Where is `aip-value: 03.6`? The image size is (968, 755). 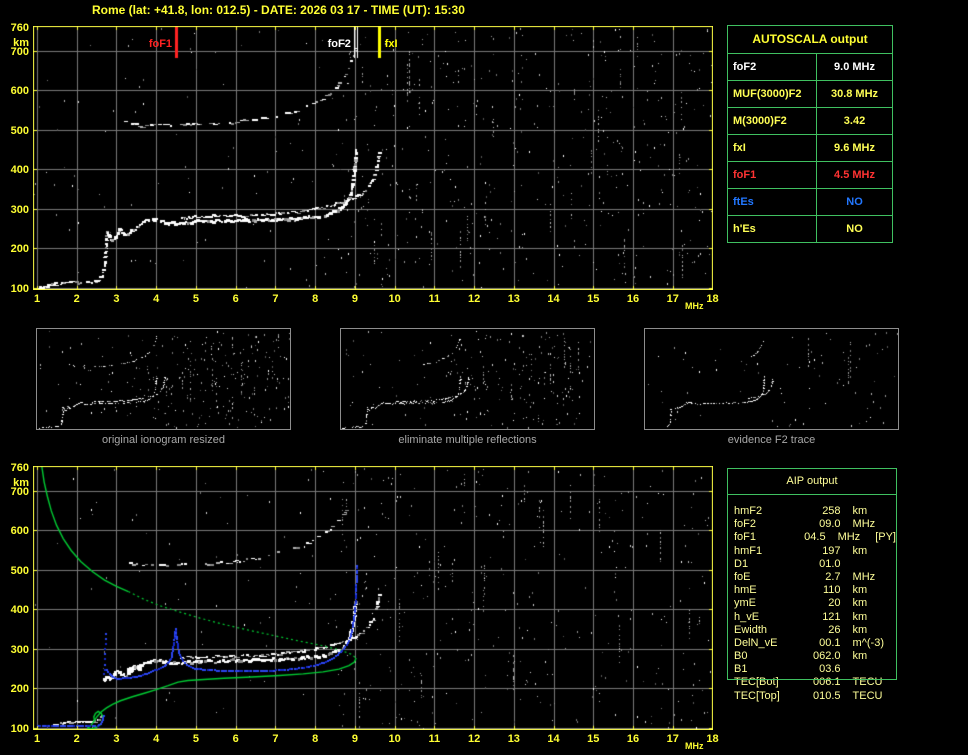
aip-value: 03.6 is located at coordinates (830, 669).